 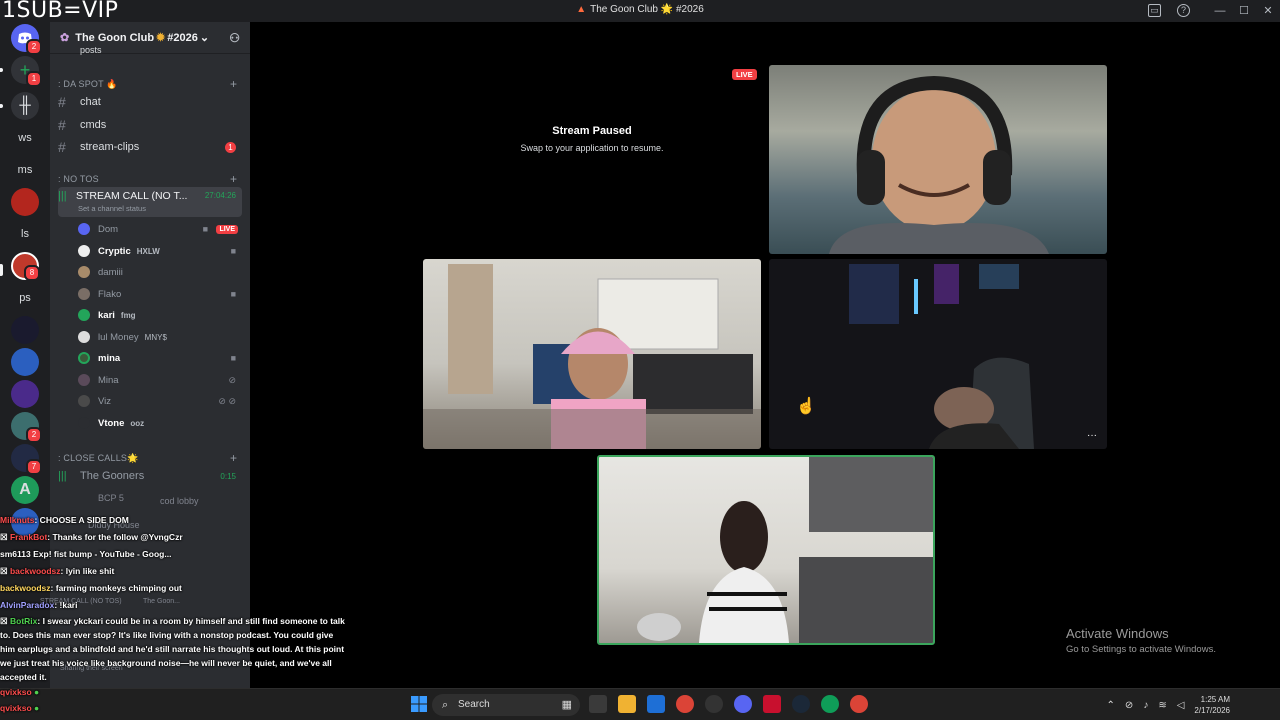 I want to click on video-icon: ■, so click(x=233, y=251).